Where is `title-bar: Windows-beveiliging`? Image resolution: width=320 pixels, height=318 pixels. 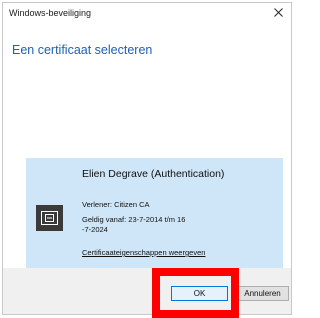 title-bar: Windows-beveiliging is located at coordinates (147, 14).